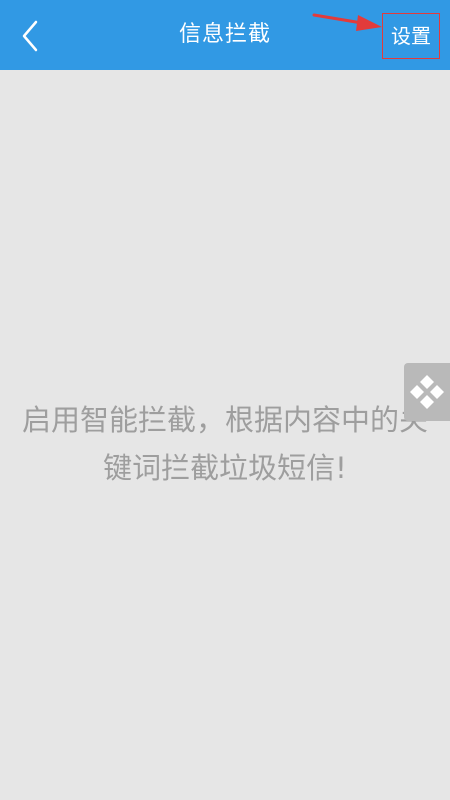  I want to click on diamond-grid-icon, so click(427, 392).